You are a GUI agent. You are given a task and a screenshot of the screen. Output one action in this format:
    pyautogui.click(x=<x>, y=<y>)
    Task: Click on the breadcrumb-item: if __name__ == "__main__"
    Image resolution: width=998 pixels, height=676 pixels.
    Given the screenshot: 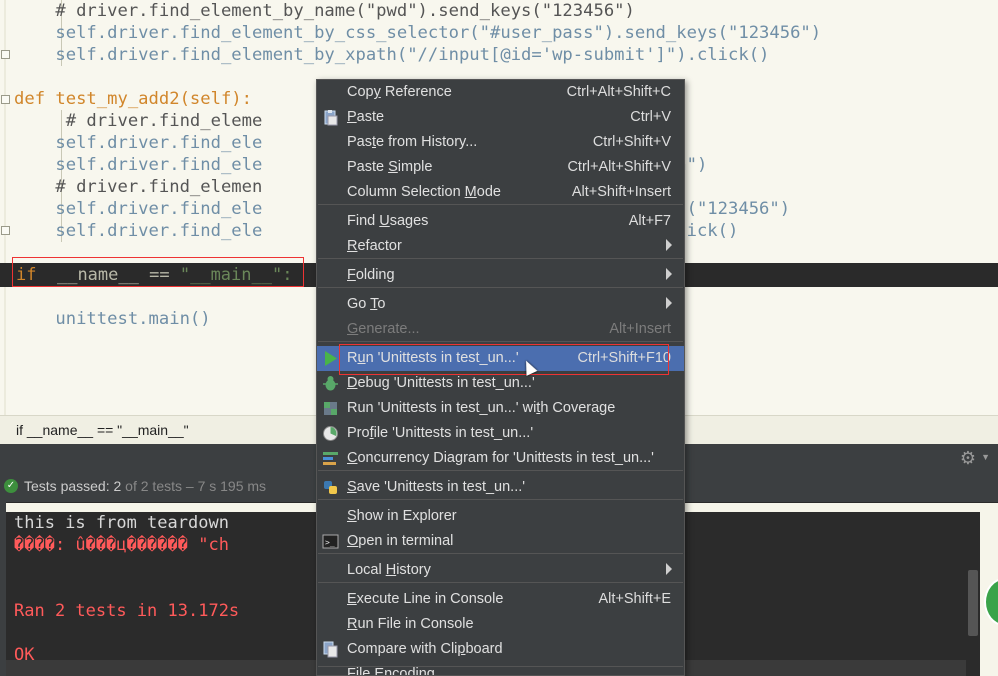 What is the action you would take?
    pyautogui.click(x=102, y=430)
    